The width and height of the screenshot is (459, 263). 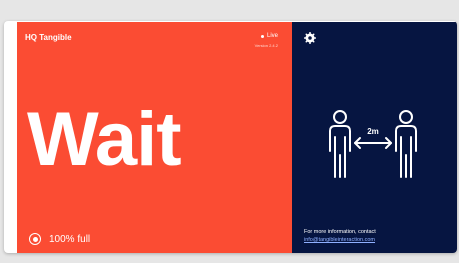 I want to click on capacity-status: 100% full, so click(x=59, y=239).